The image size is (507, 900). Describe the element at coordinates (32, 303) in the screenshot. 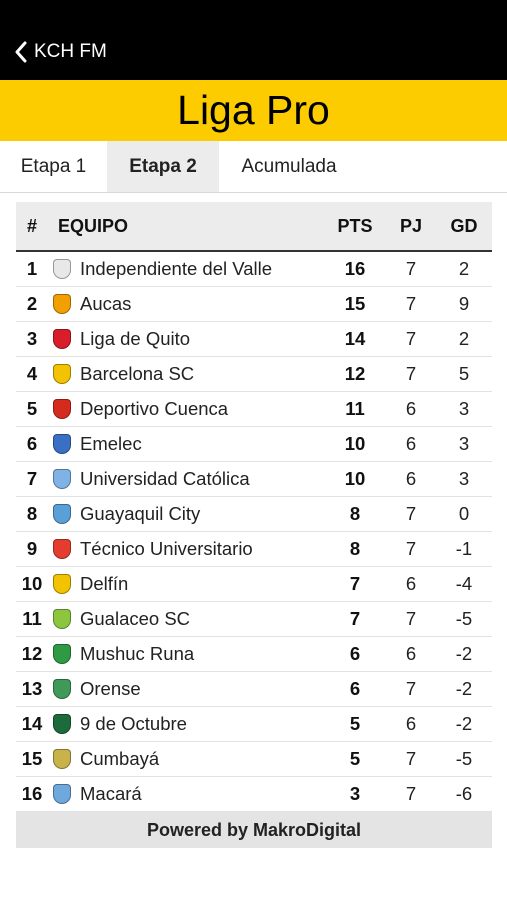

I see `position-cell: 2` at that location.